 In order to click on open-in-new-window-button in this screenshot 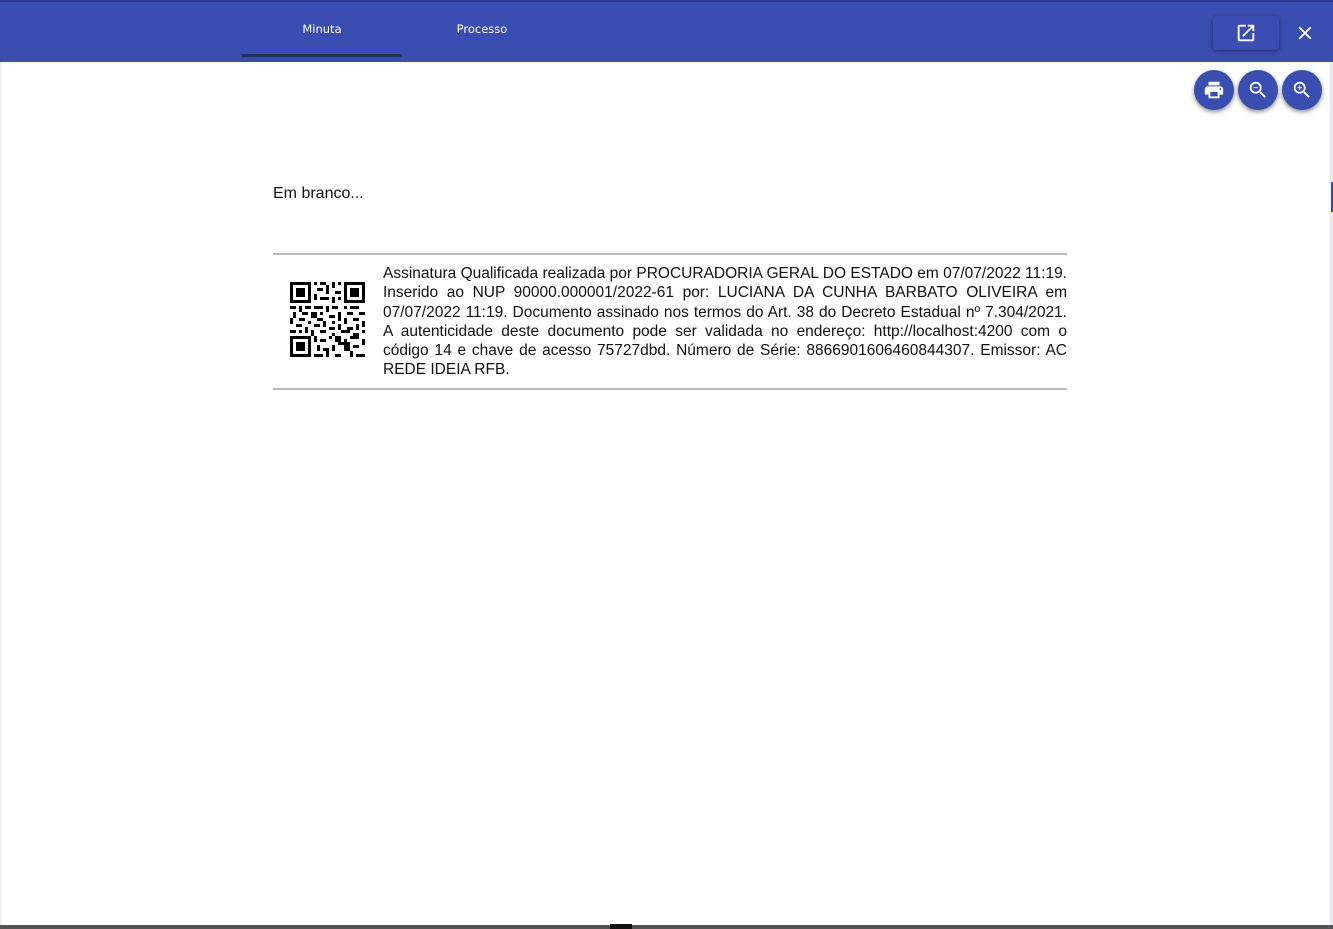, I will do `click(1246, 33)`.